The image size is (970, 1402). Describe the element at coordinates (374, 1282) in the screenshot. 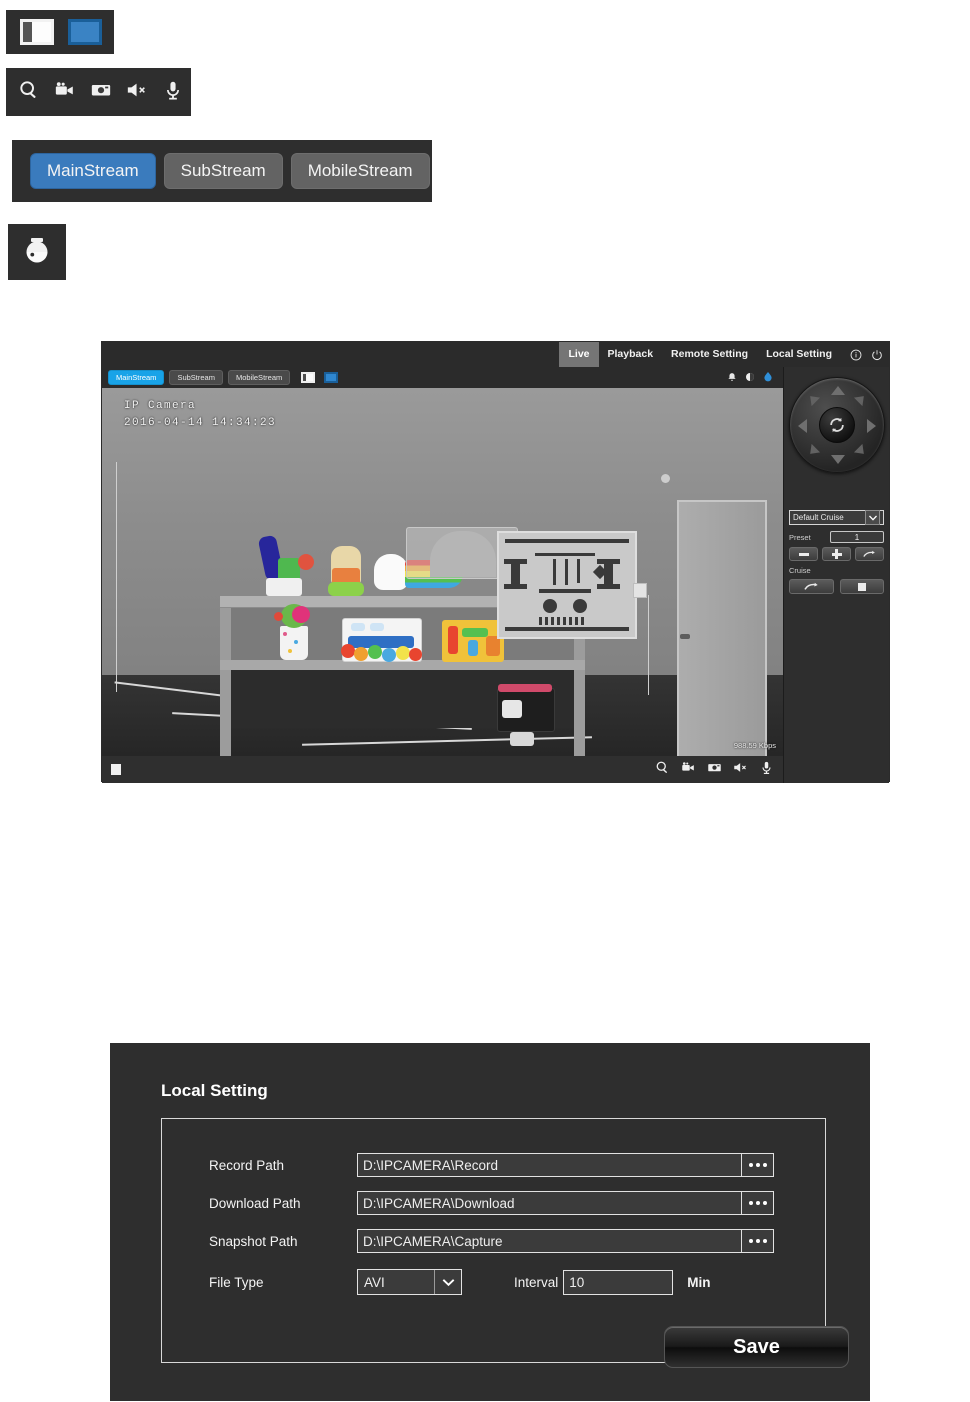

I see `file-type-value: AVI` at that location.